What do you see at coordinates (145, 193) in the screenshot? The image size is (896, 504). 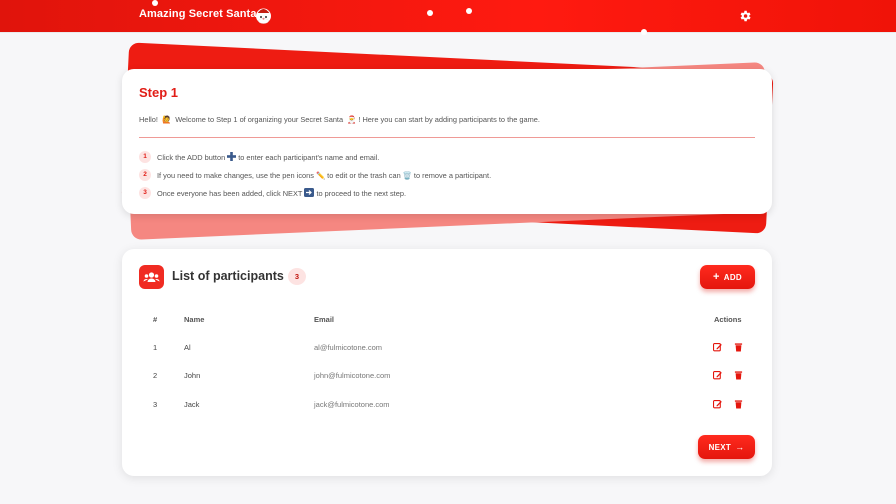 I see `step-number: 3` at bounding box center [145, 193].